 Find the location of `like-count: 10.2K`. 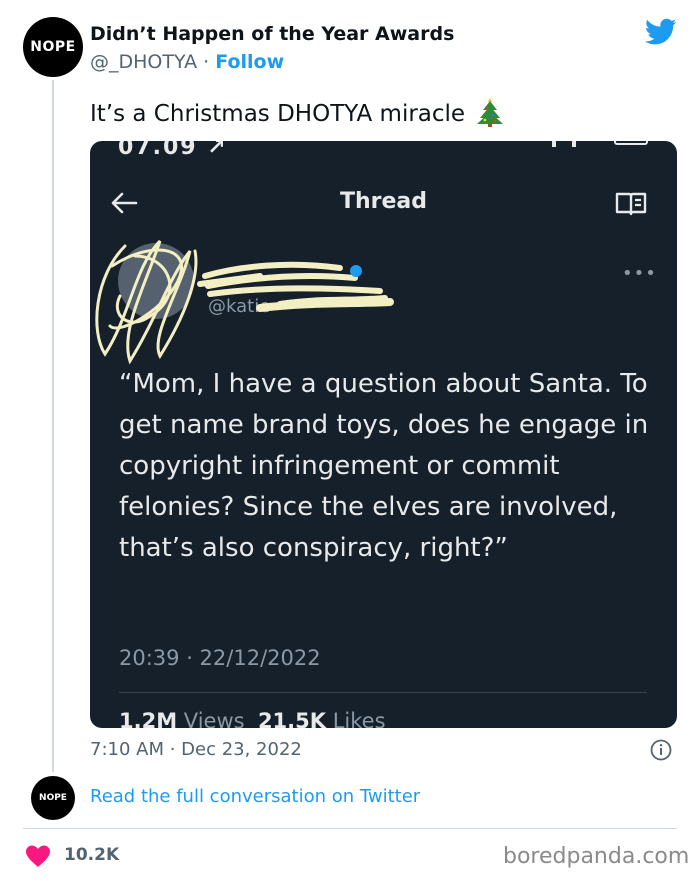

like-count: 10.2K is located at coordinates (92, 855).